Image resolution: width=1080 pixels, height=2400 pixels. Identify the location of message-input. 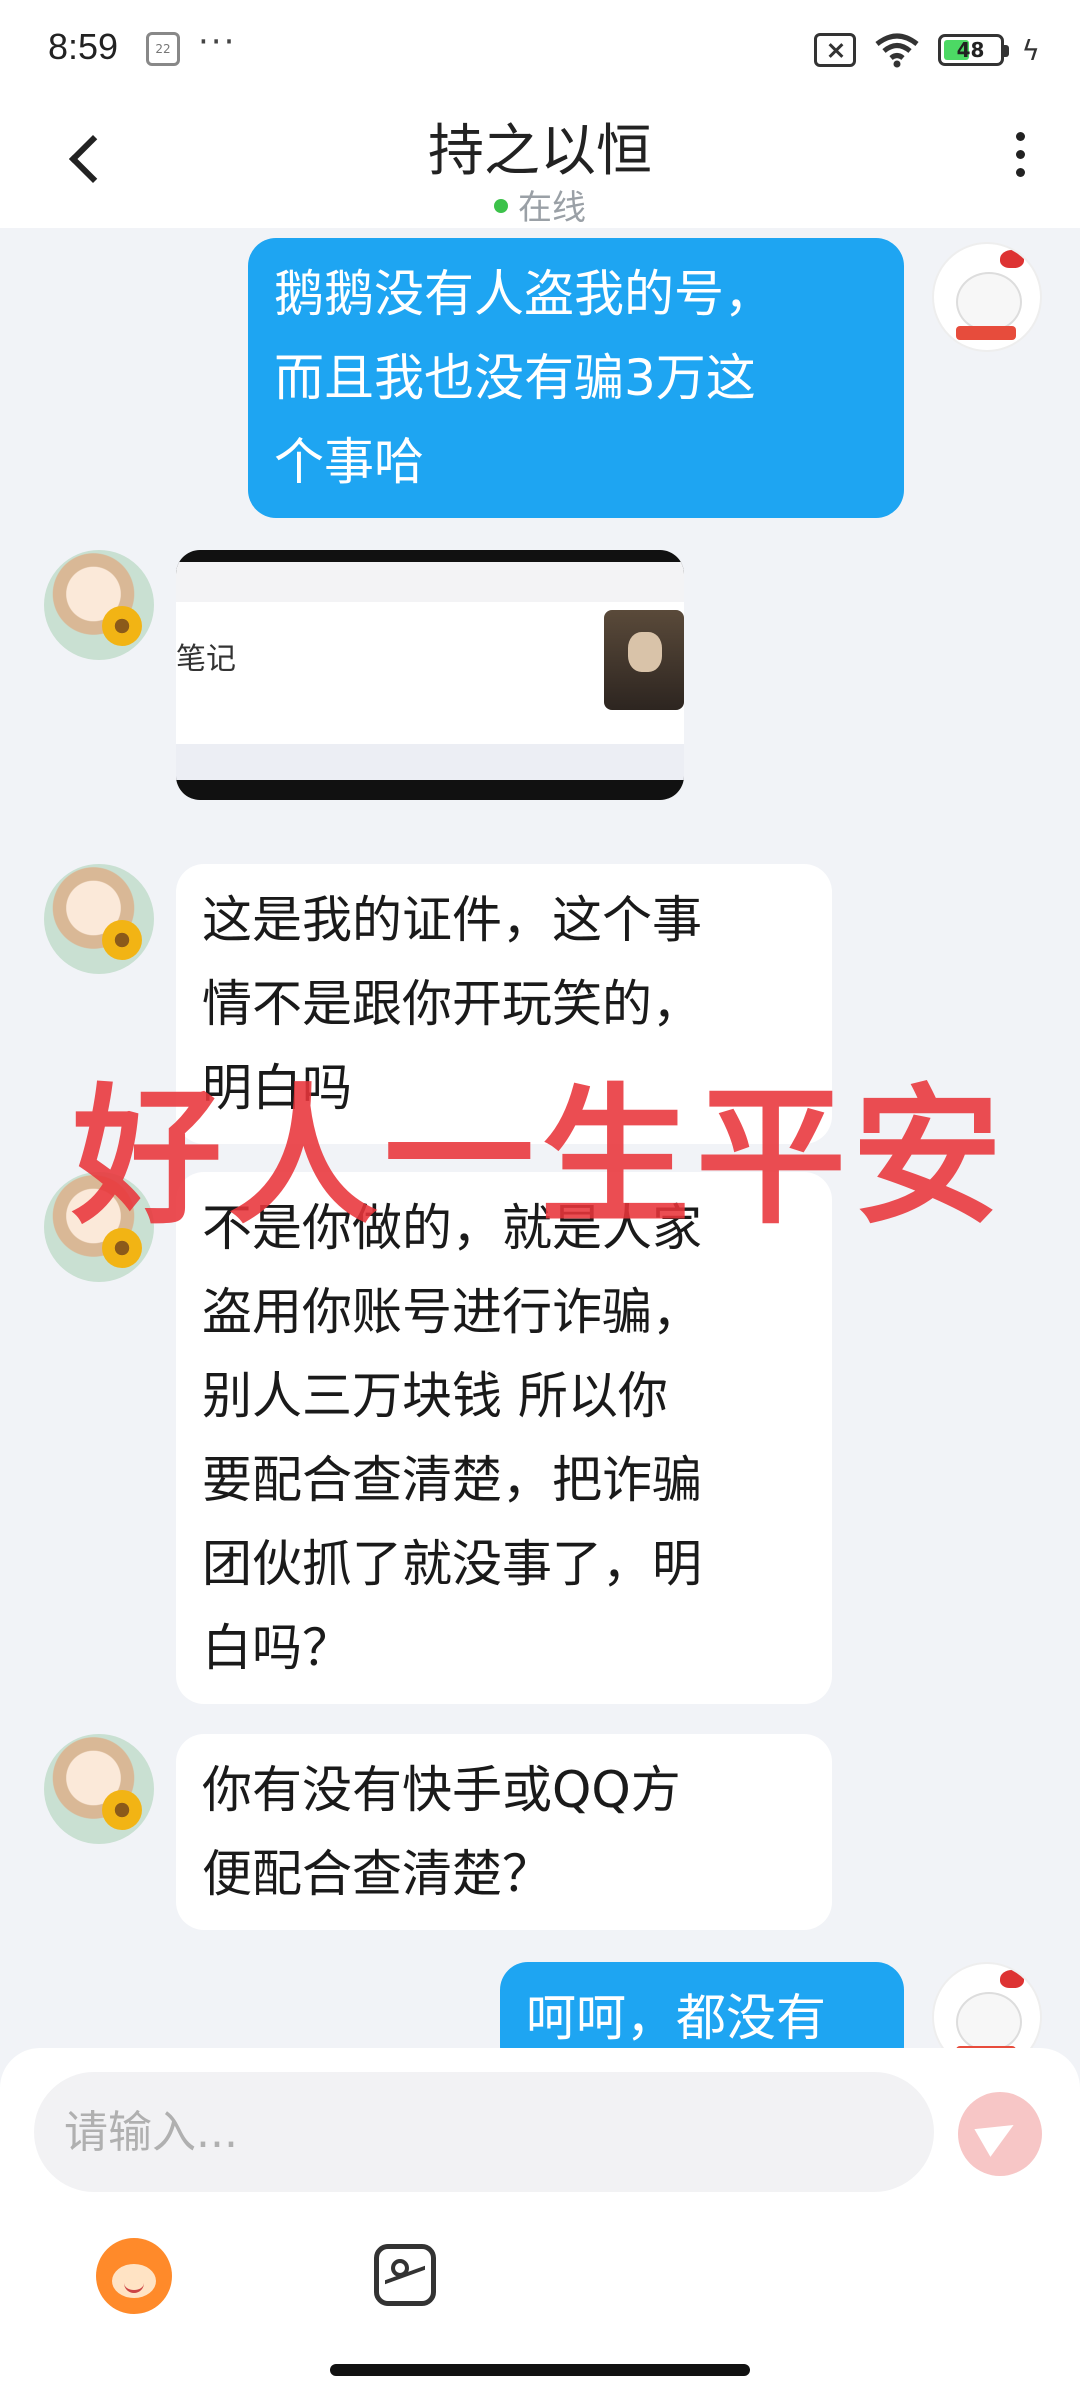
(484, 2132).